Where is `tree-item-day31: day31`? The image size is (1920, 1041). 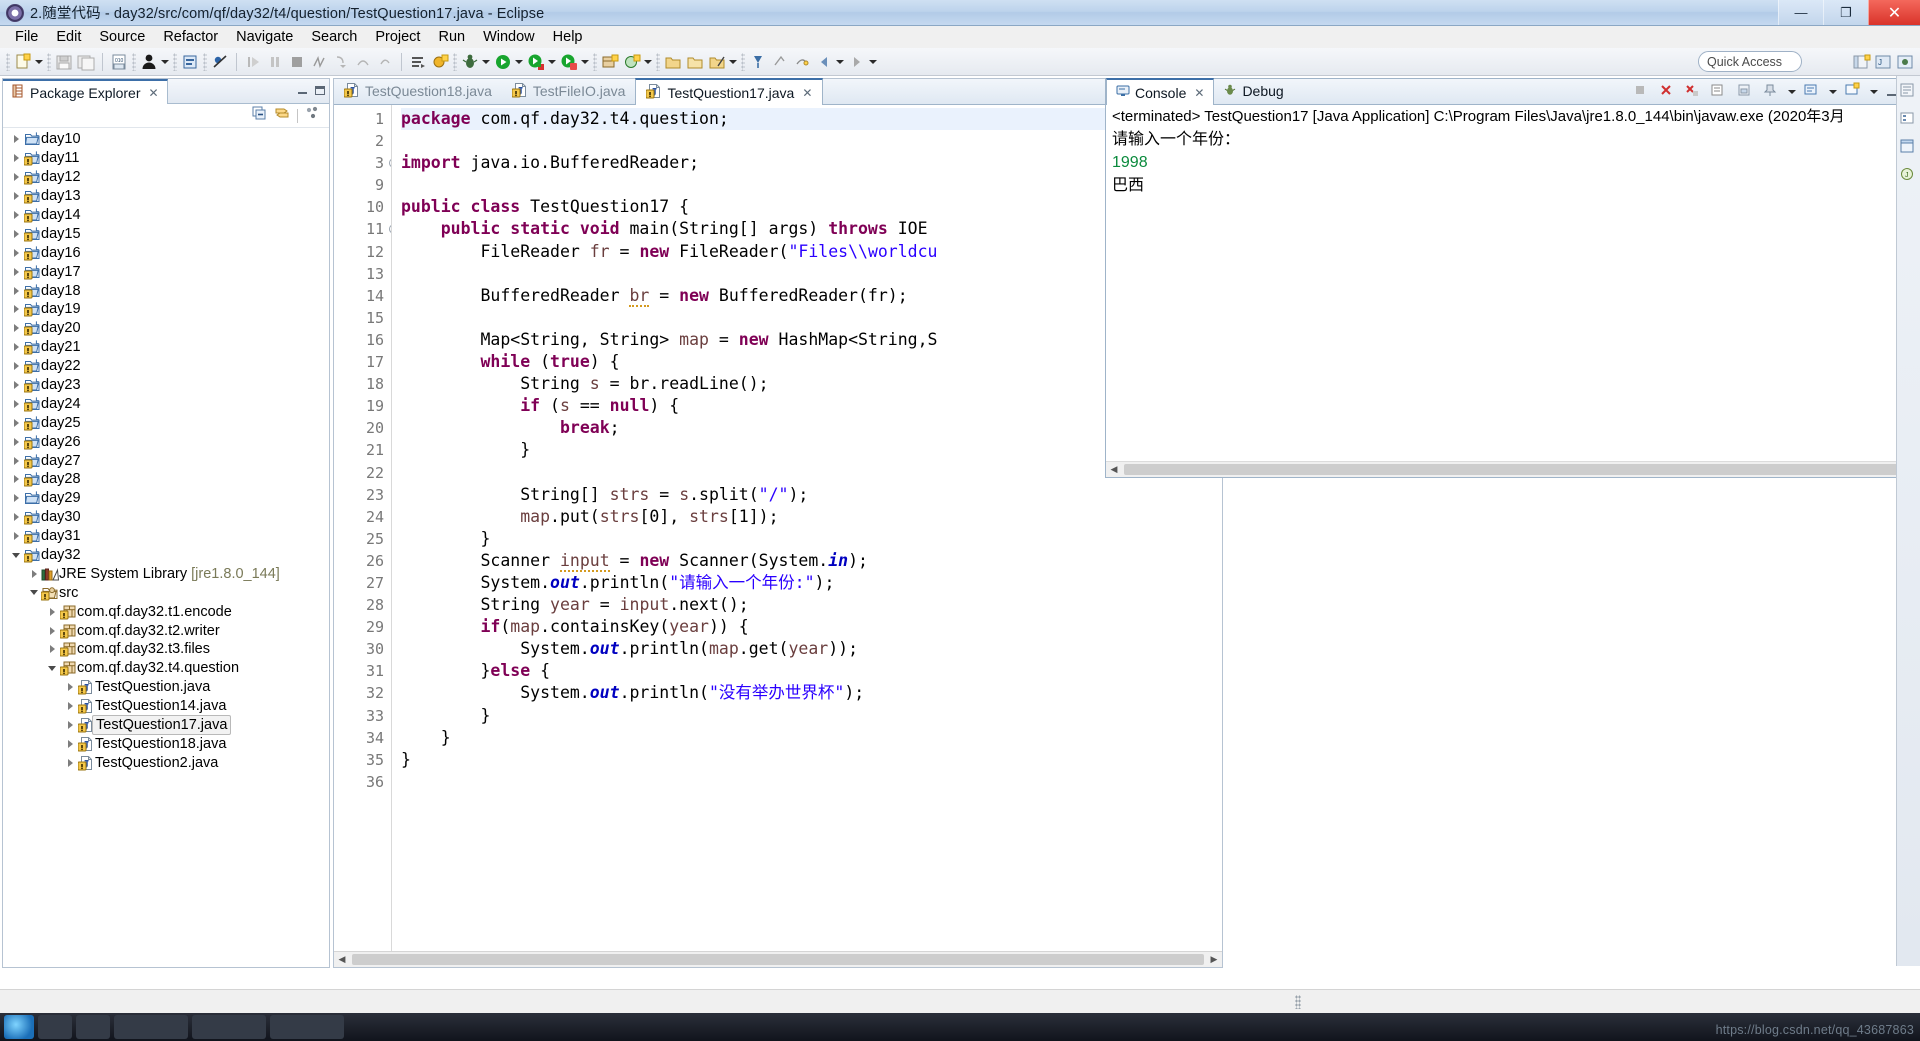
tree-item-day31: day31 is located at coordinates (166, 536).